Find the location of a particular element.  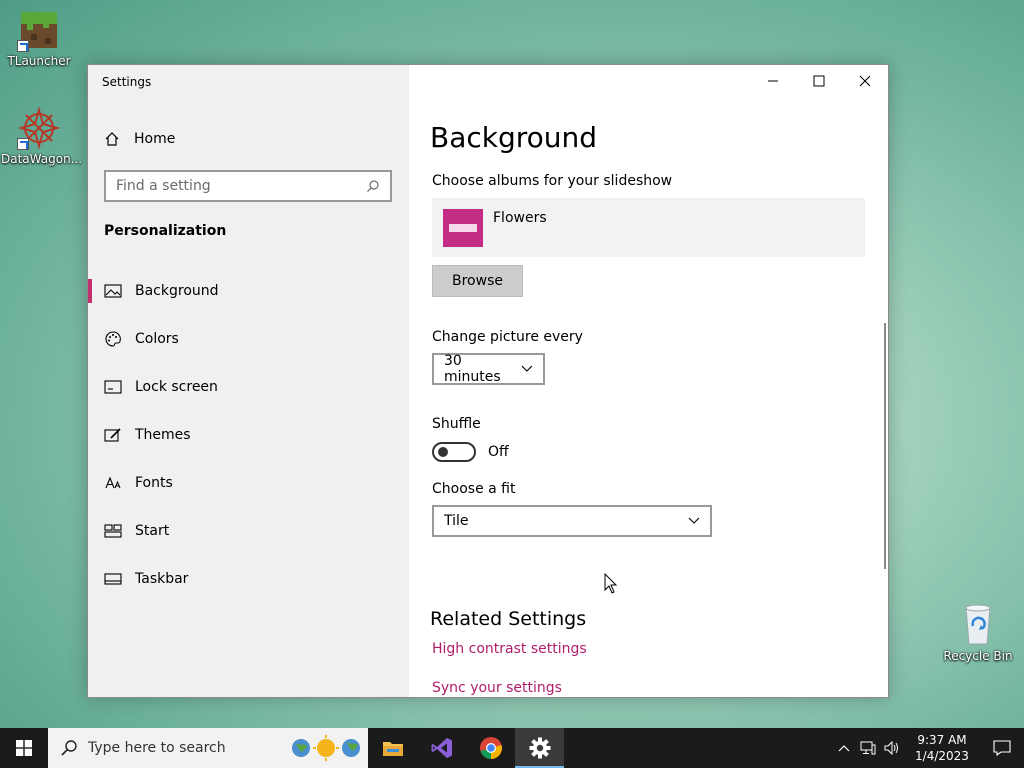

clock-time: 9:37 AM is located at coordinates (942, 740).